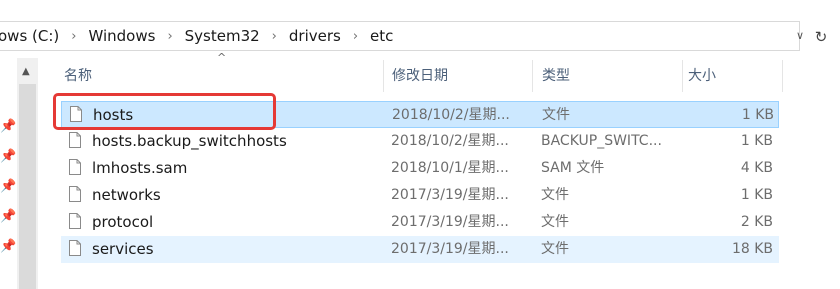 The image size is (840, 289). I want to click on breadcrumb-drivers: drivers, so click(315, 36).